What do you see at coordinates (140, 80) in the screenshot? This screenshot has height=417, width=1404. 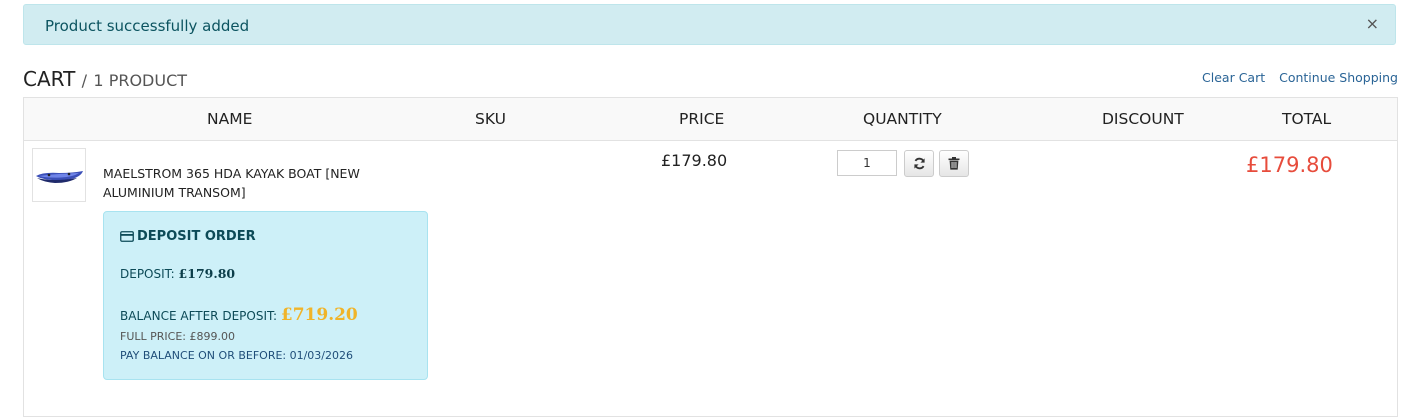 I see `product-count: 1 PRODUCT` at bounding box center [140, 80].